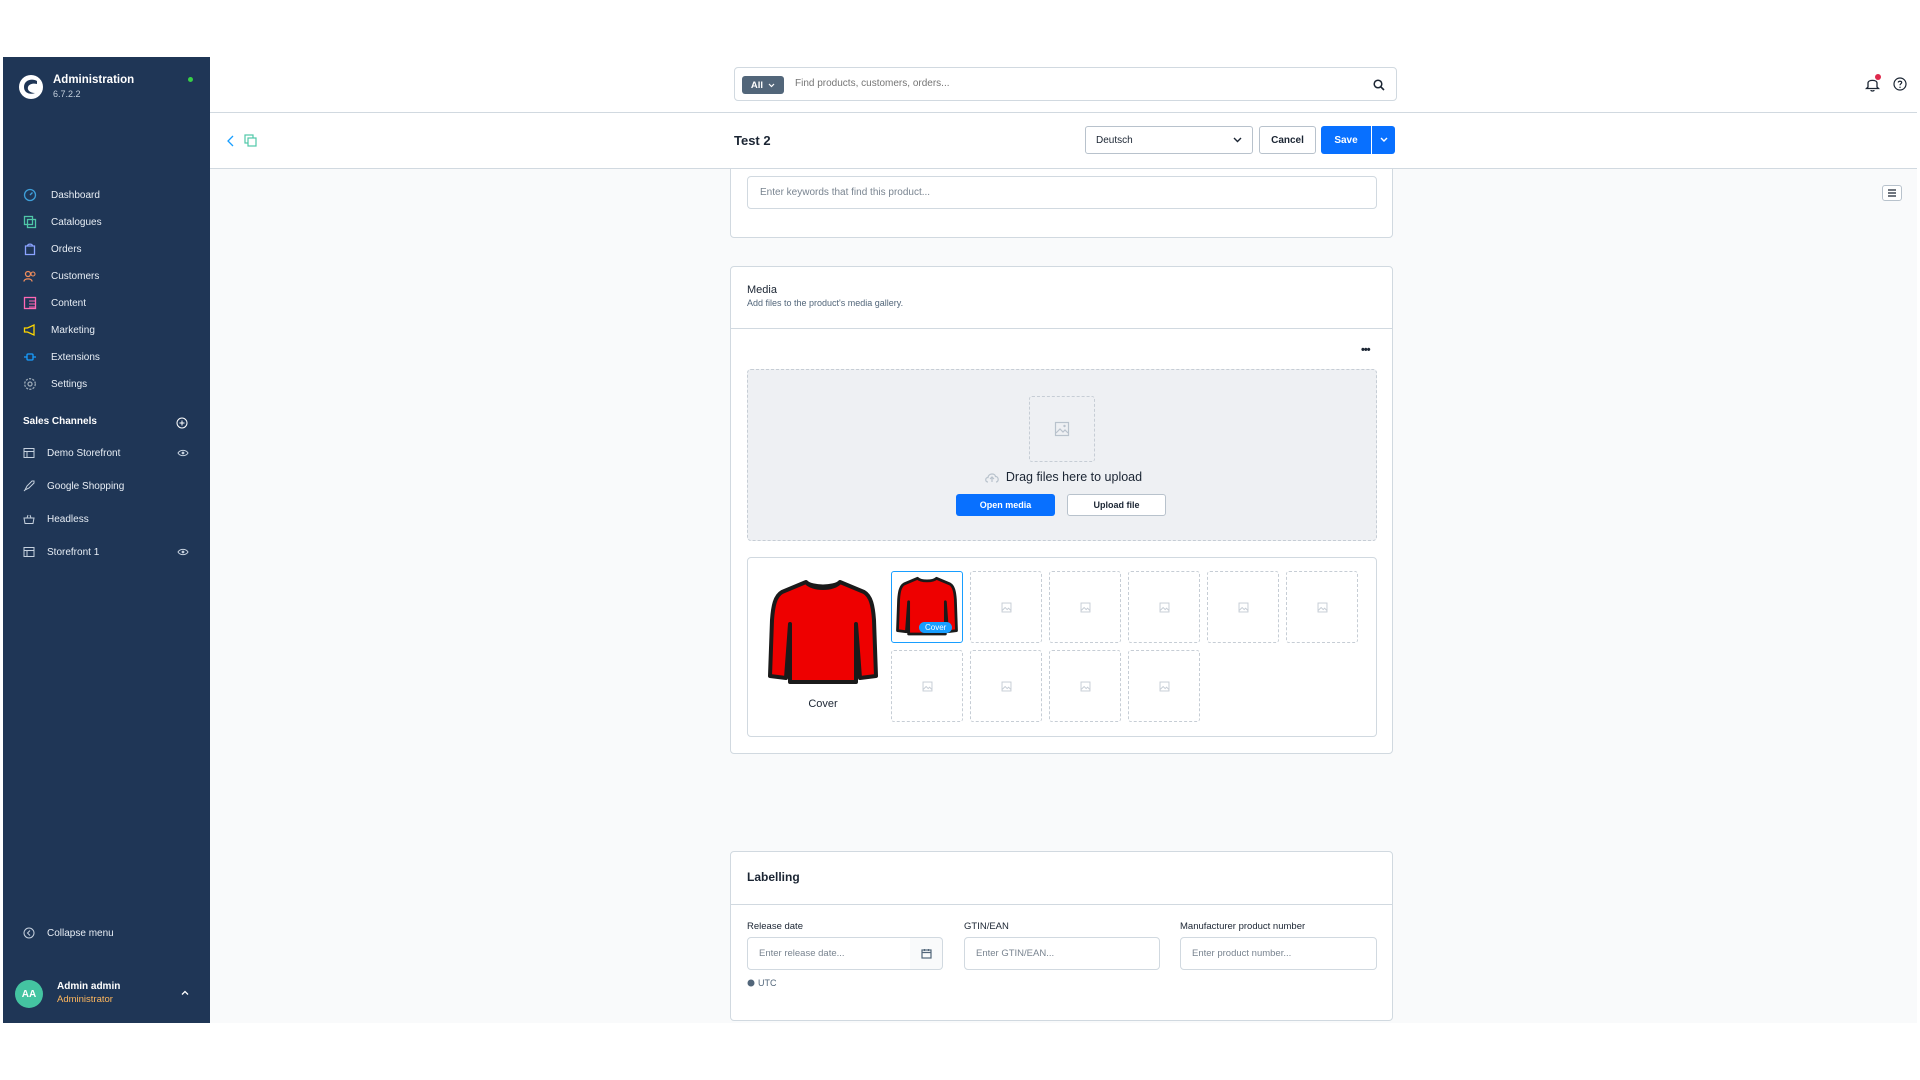 This screenshot has height=1080, width=1920. What do you see at coordinates (1287, 140) in the screenshot?
I see `cancel-button: Cancel` at bounding box center [1287, 140].